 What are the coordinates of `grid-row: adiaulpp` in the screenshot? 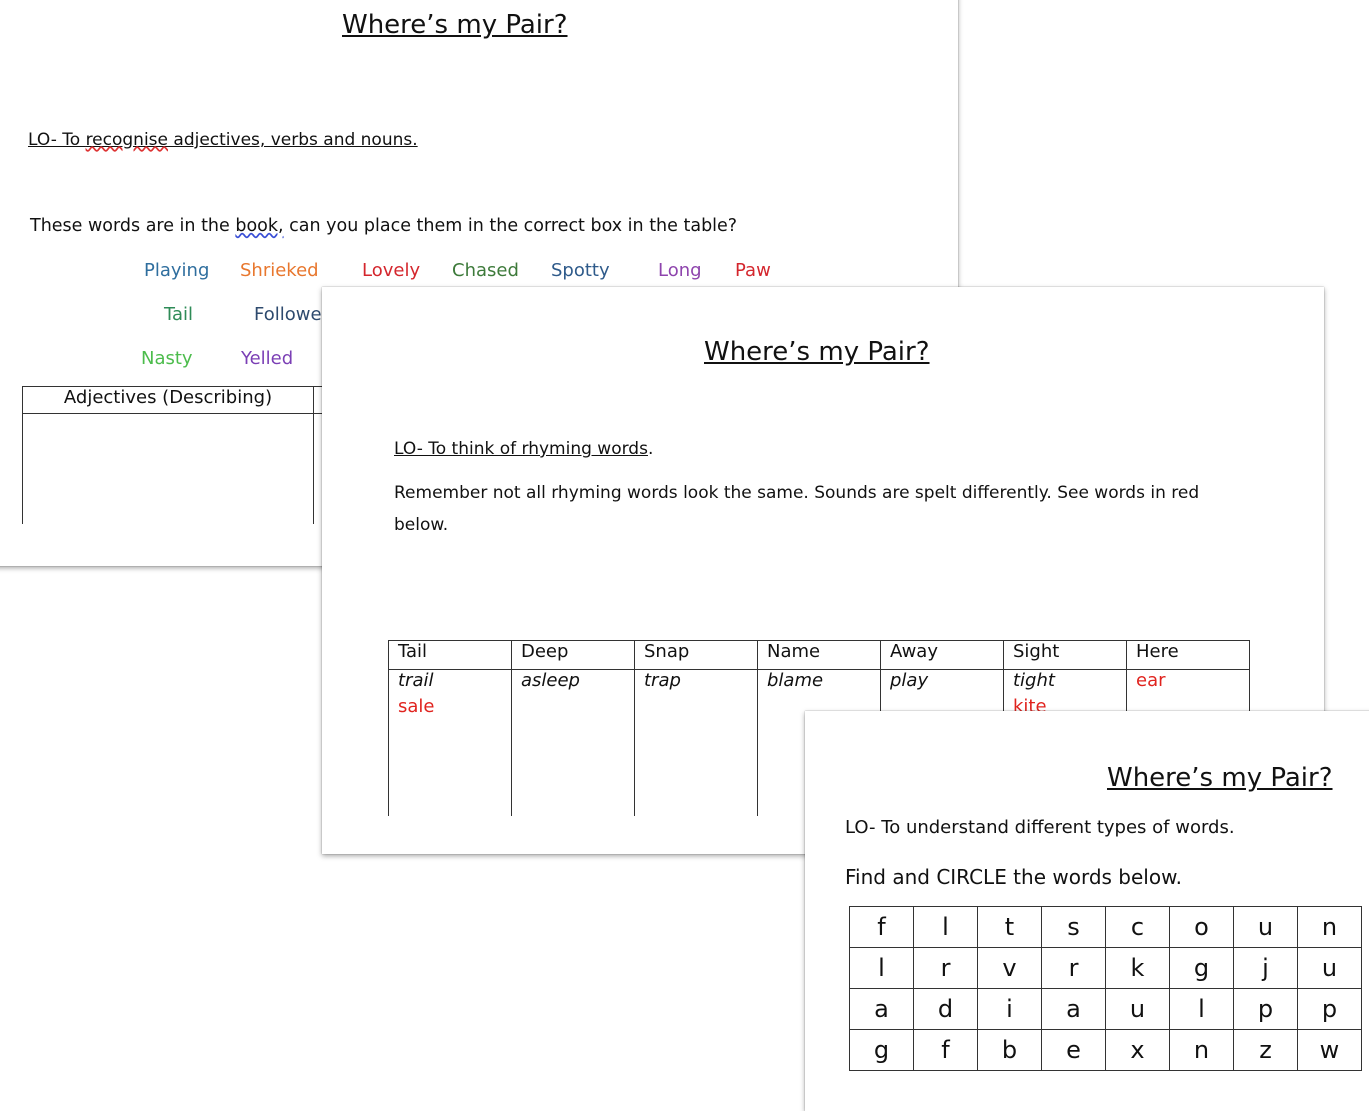 It's located at (1105, 1009).